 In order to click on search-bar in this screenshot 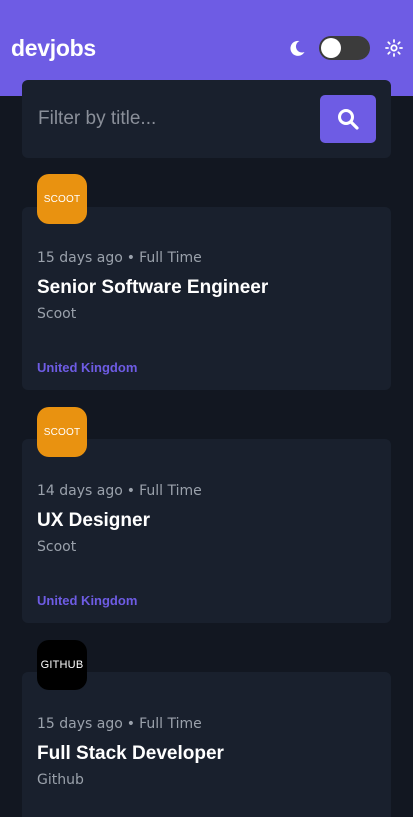, I will do `click(206, 119)`.